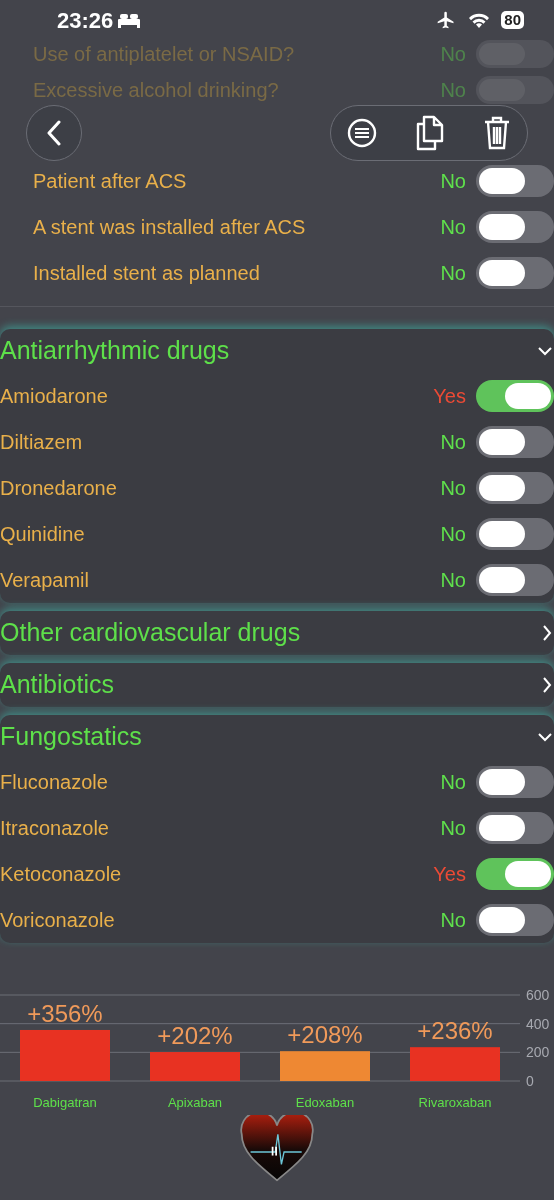 This screenshot has width=554, height=1200. What do you see at coordinates (55, 828) in the screenshot?
I see `option-label: Itraconazole` at bounding box center [55, 828].